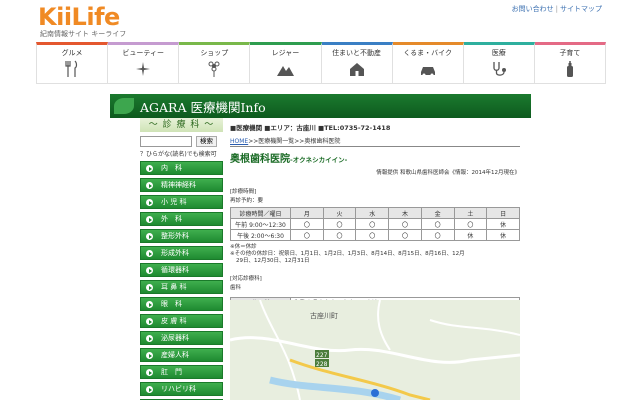 The image size is (640, 400). I want to click on nav-item-beauty: ビューティー, so click(144, 63).